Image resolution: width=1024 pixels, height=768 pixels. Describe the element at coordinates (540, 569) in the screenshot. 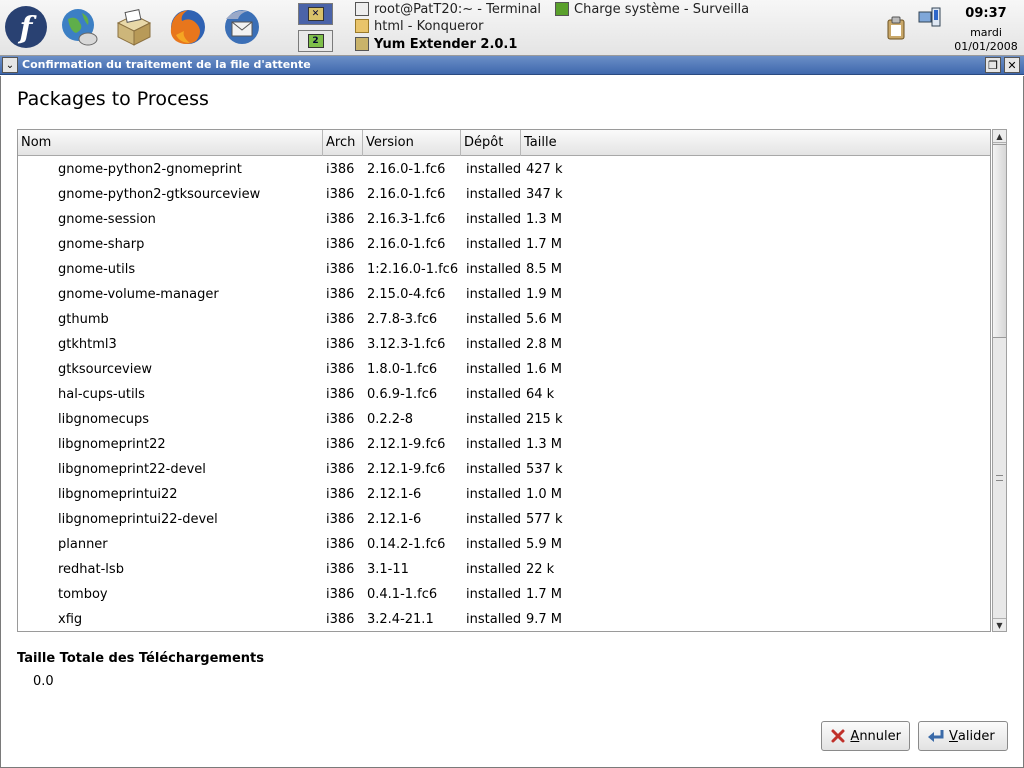

I see `package-size-cell: 22 k` at that location.